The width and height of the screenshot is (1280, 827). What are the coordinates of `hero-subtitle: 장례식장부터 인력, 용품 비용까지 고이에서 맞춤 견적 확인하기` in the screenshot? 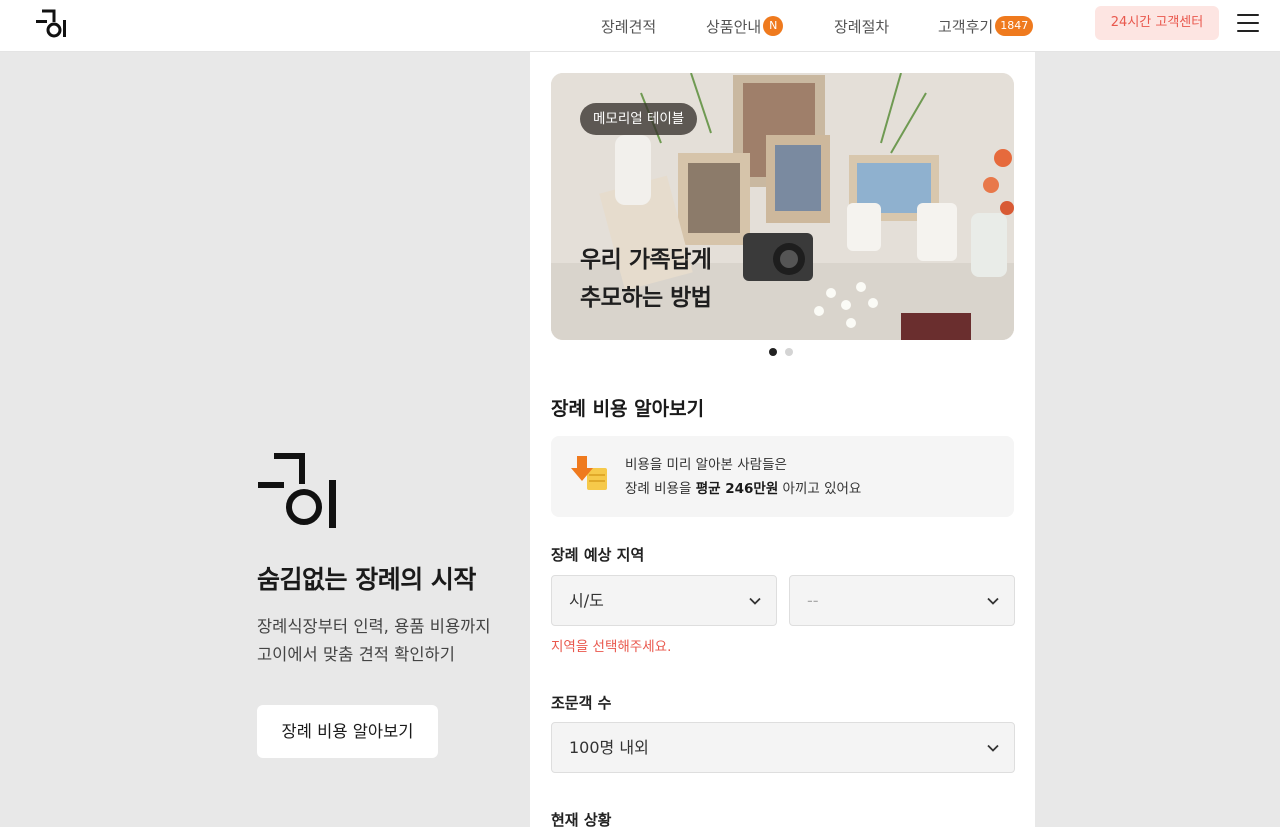 It's located at (374, 640).